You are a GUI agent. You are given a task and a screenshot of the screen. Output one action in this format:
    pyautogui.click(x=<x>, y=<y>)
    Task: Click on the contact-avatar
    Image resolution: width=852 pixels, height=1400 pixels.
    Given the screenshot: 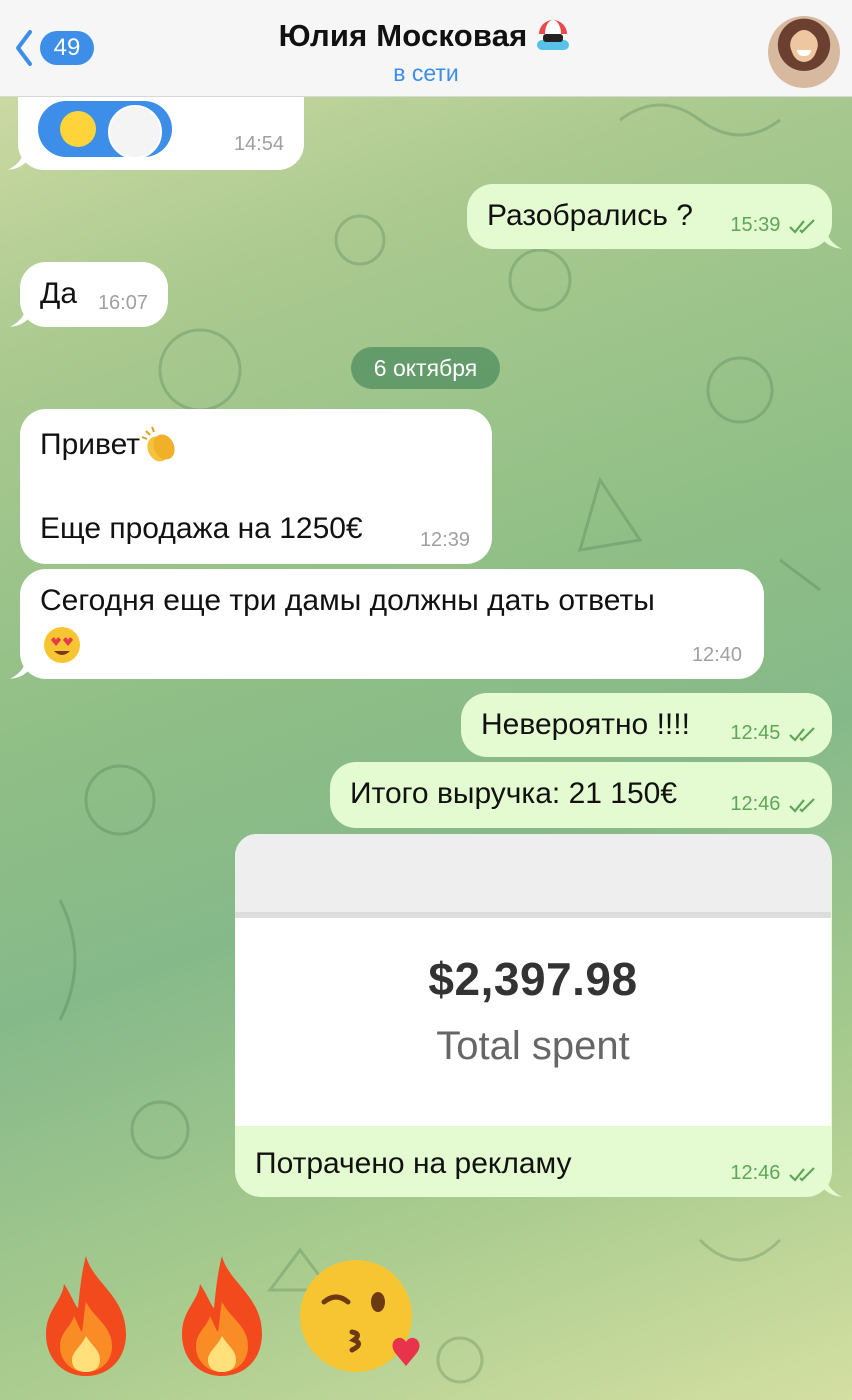 What is the action you would take?
    pyautogui.click(x=804, y=52)
    